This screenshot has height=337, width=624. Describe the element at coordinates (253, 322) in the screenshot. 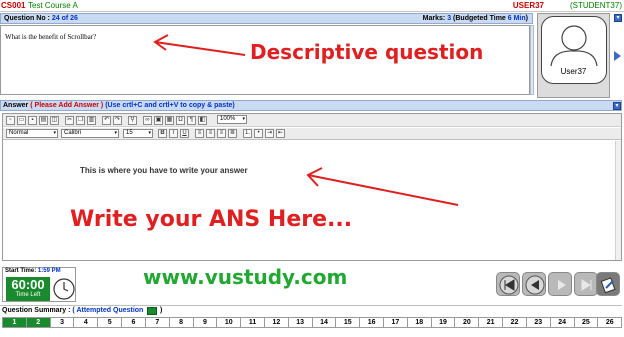

I see `question-cell: 11` at that location.